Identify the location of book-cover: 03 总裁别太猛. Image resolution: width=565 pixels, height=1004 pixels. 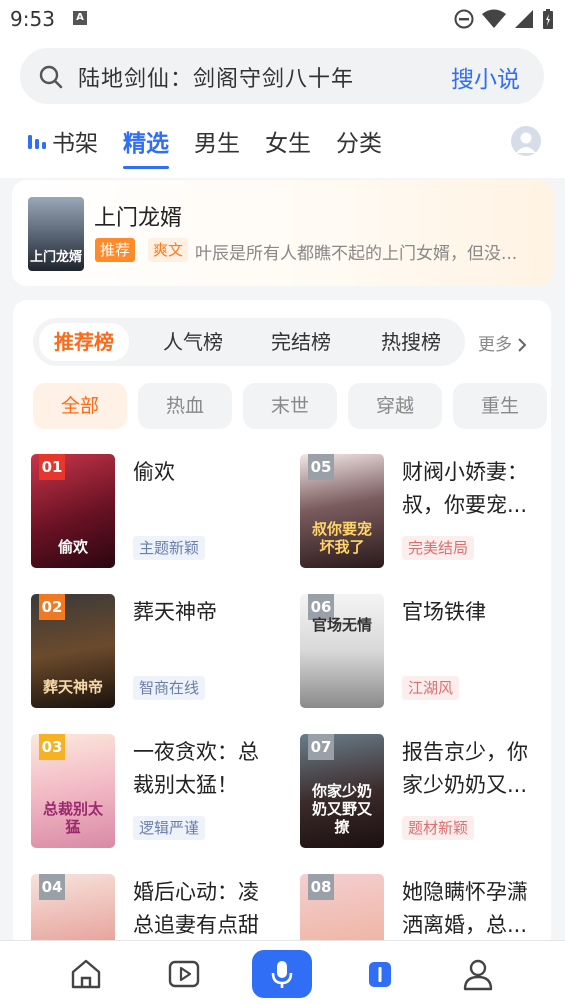
(73, 791).